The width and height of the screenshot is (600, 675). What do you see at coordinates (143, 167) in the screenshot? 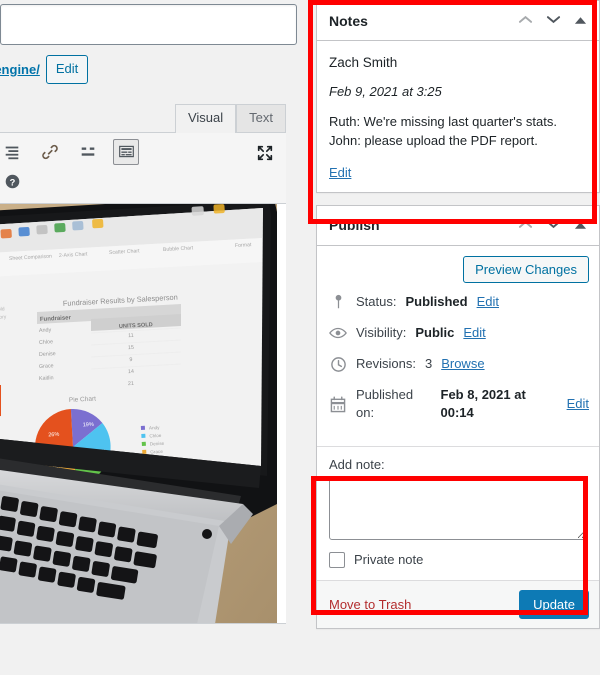
I see `editor-toolbar: ?` at bounding box center [143, 167].